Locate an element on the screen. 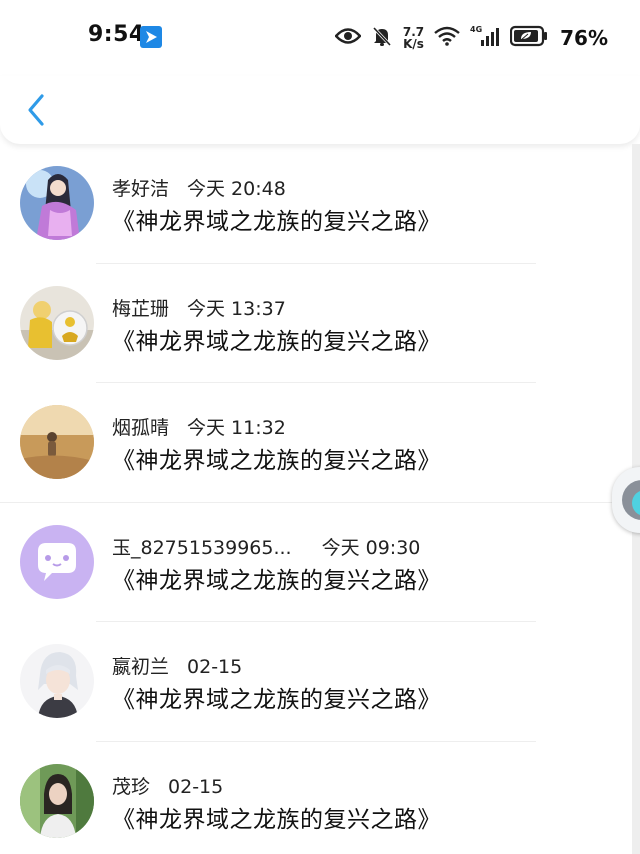 Image resolution: width=640 pixels, height=854 pixels. message-header: 玉_82751539965... 今天 09:30 is located at coordinates (266, 546).